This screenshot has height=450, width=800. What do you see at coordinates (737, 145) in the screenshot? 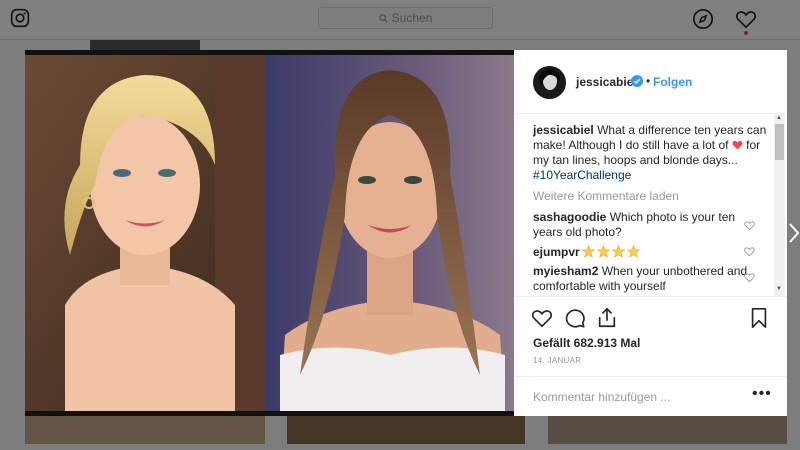
I see `red-heart-emoji-icon` at bounding box center [737, 145].